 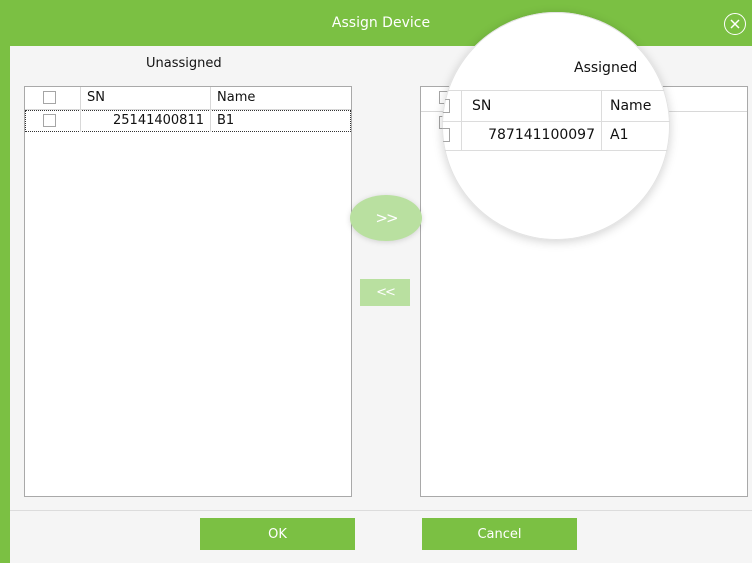 I want to click on table-row: 25141400811 B1, so click(x=188, y=121).